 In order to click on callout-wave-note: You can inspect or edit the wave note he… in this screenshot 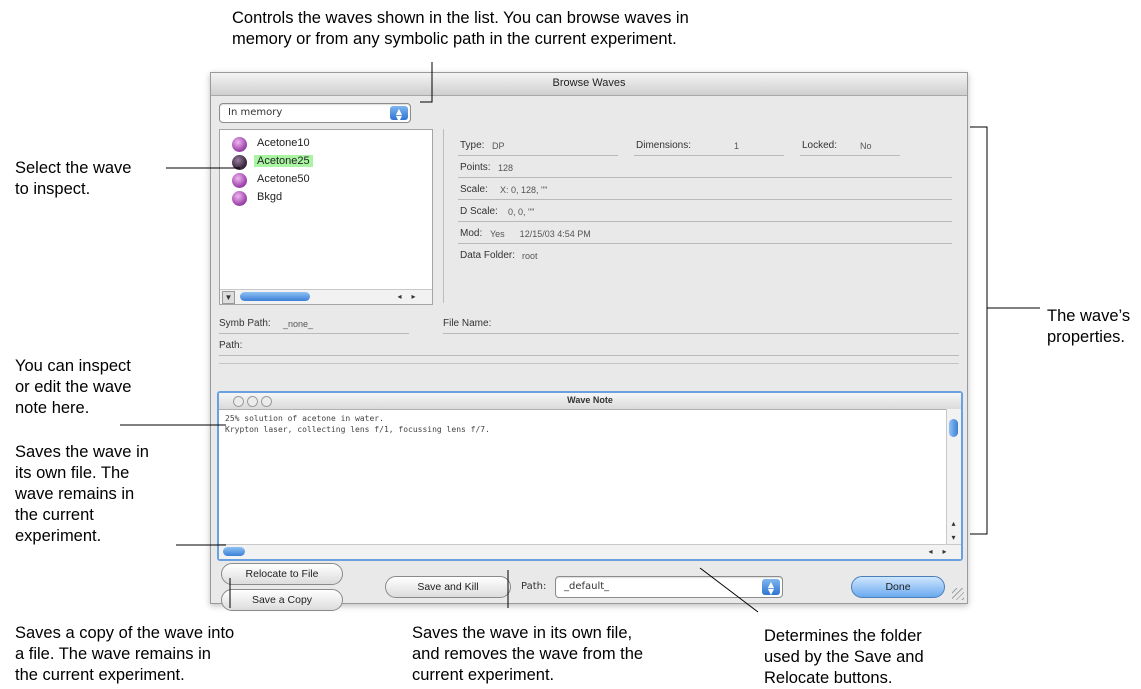, I will do `click(73, 387)`.